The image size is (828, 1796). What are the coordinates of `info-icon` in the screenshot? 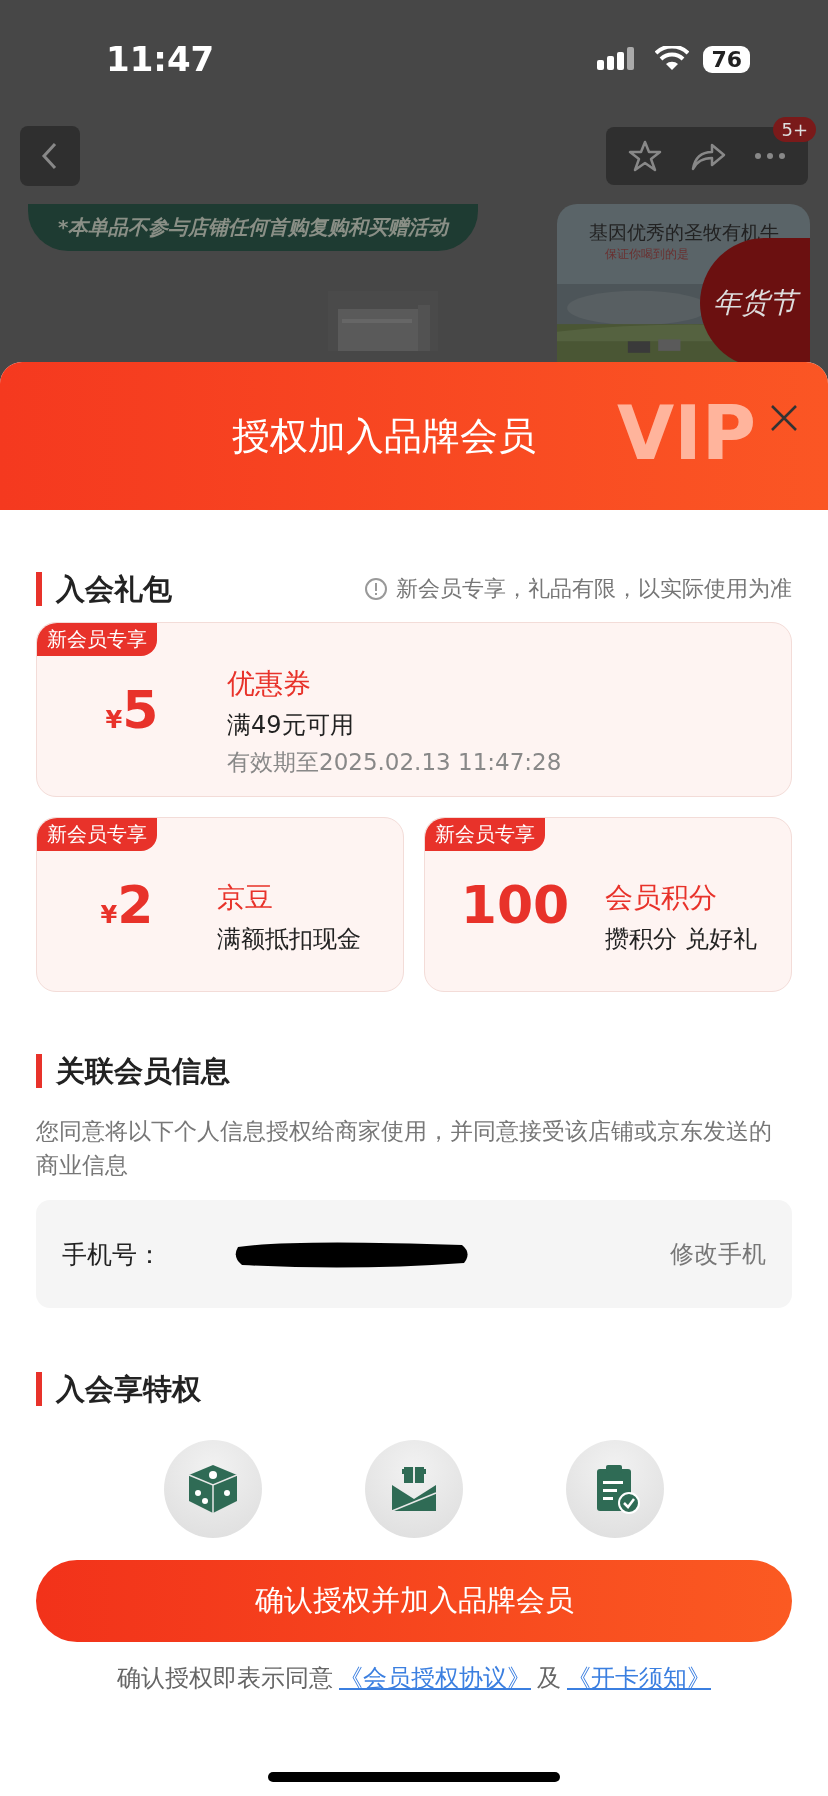 It's located at (376, 589).